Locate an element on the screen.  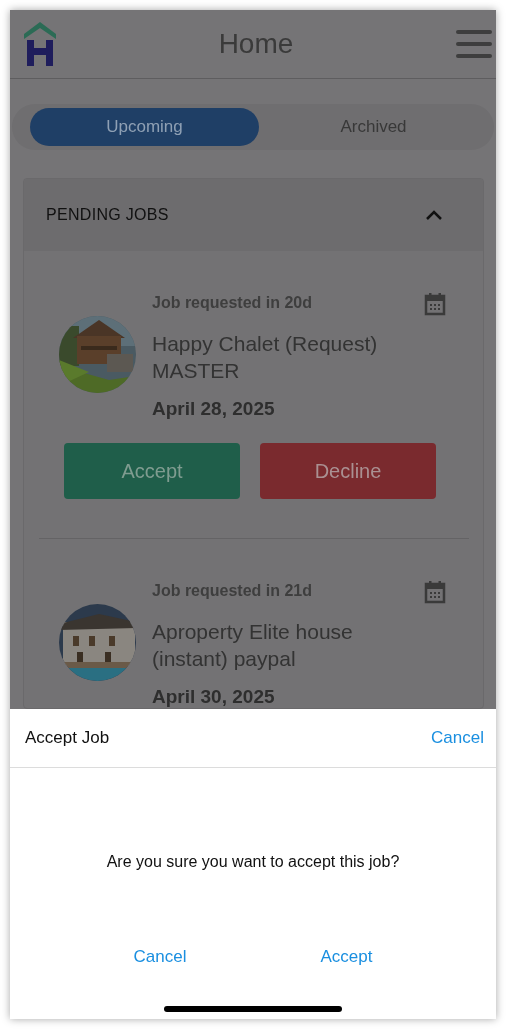
decline-button: Decline is located at coordinates (348, 471).